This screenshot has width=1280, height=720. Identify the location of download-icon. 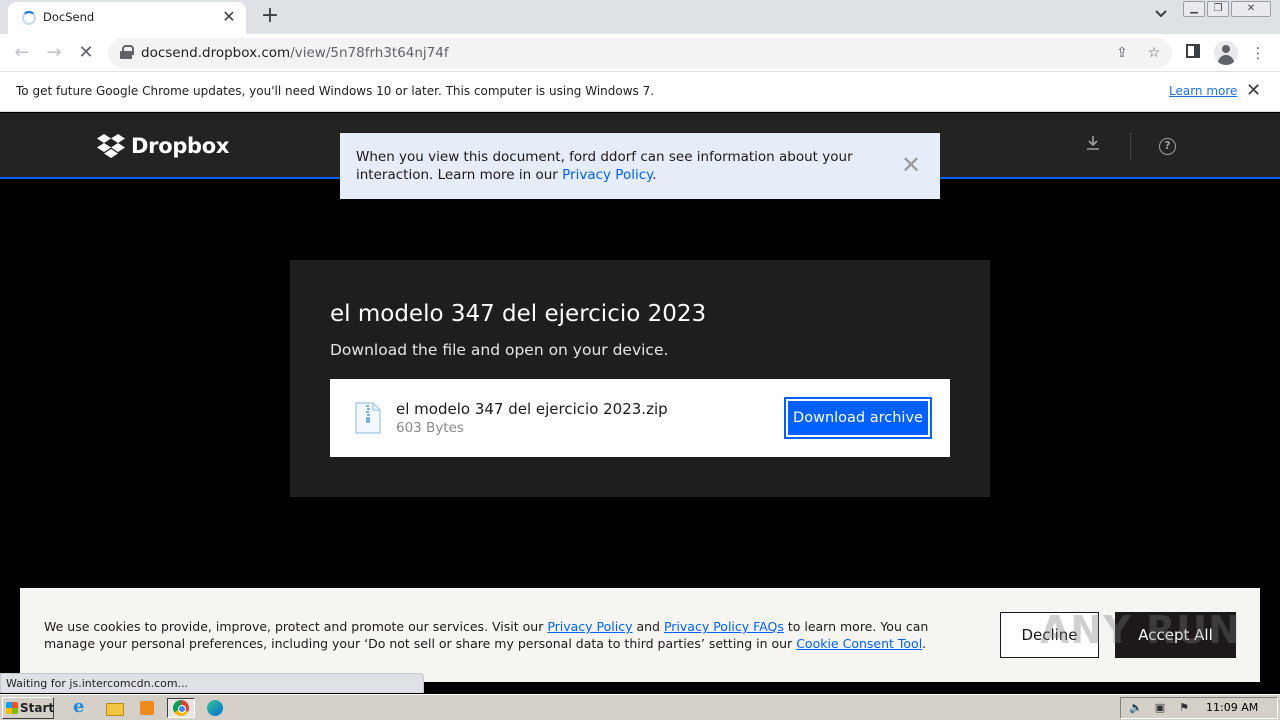
(1093, 146).